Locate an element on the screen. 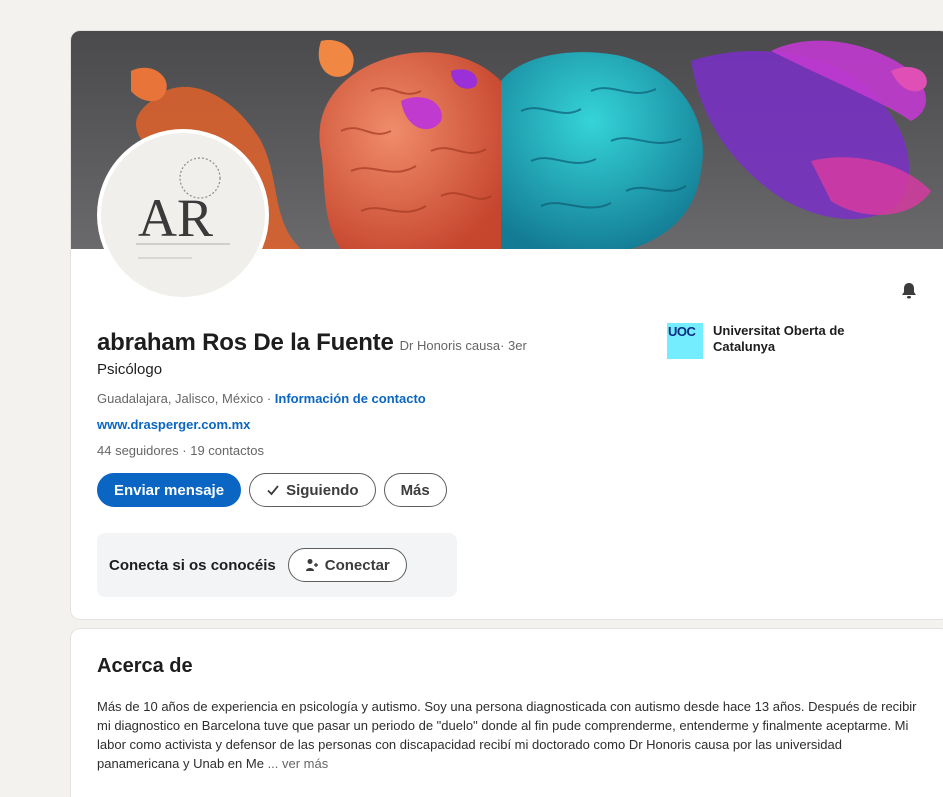 This screenshot has width=943, height=797. check-icon is located at coordinates (273, 490).